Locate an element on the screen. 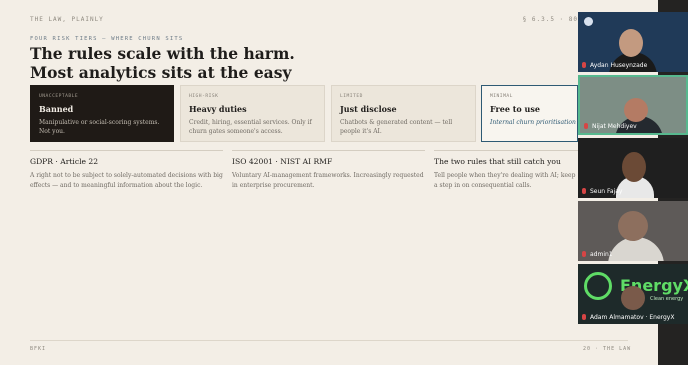  risk-card-title: Just disclose is located at coordinates (368, 109).